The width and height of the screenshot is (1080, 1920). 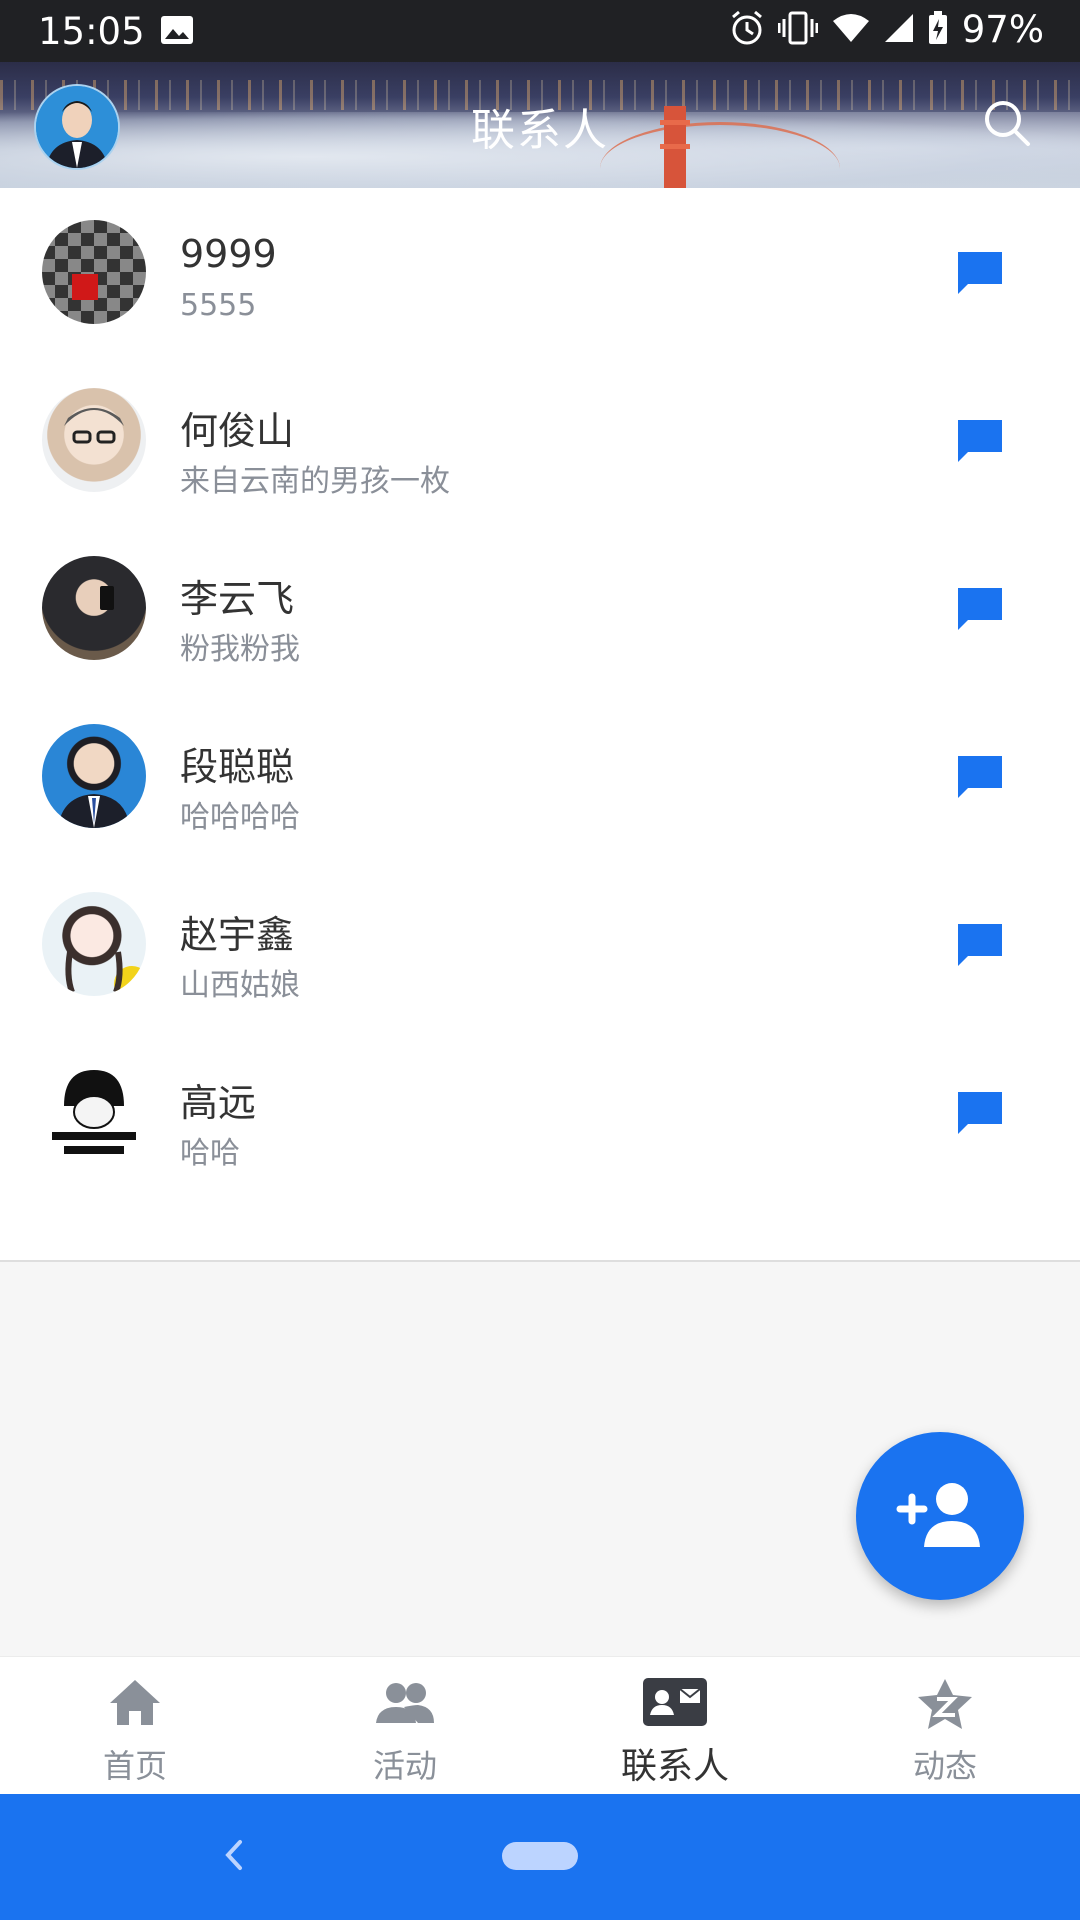 What do you see at coordinates (134, 1766) in the screenshot?
I see `nav-label: 首页` at bounding box center [134, 1766].